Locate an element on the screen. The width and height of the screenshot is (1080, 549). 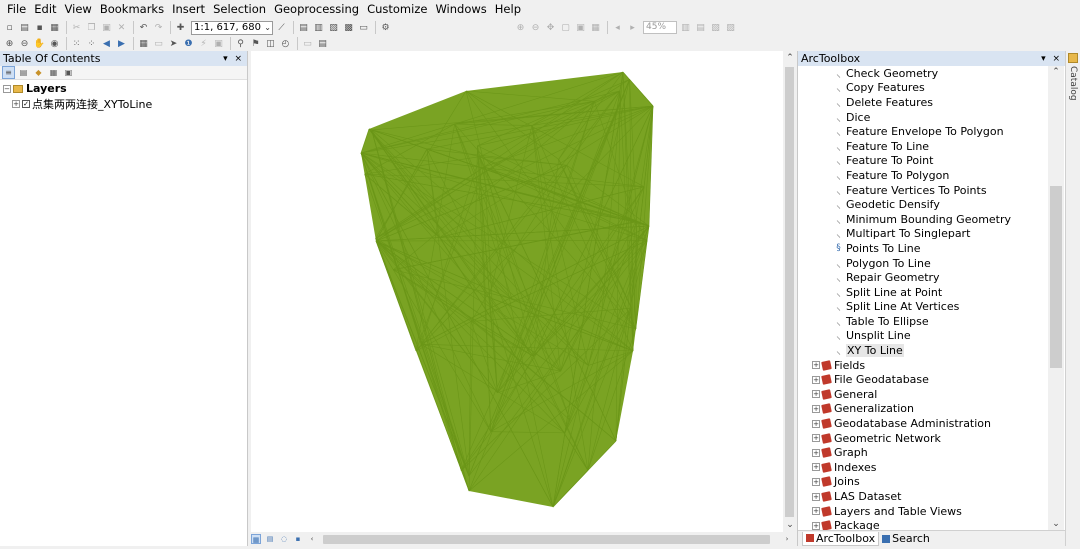
zoom-100-icon: ▣ is located at coordinates (580, 27).